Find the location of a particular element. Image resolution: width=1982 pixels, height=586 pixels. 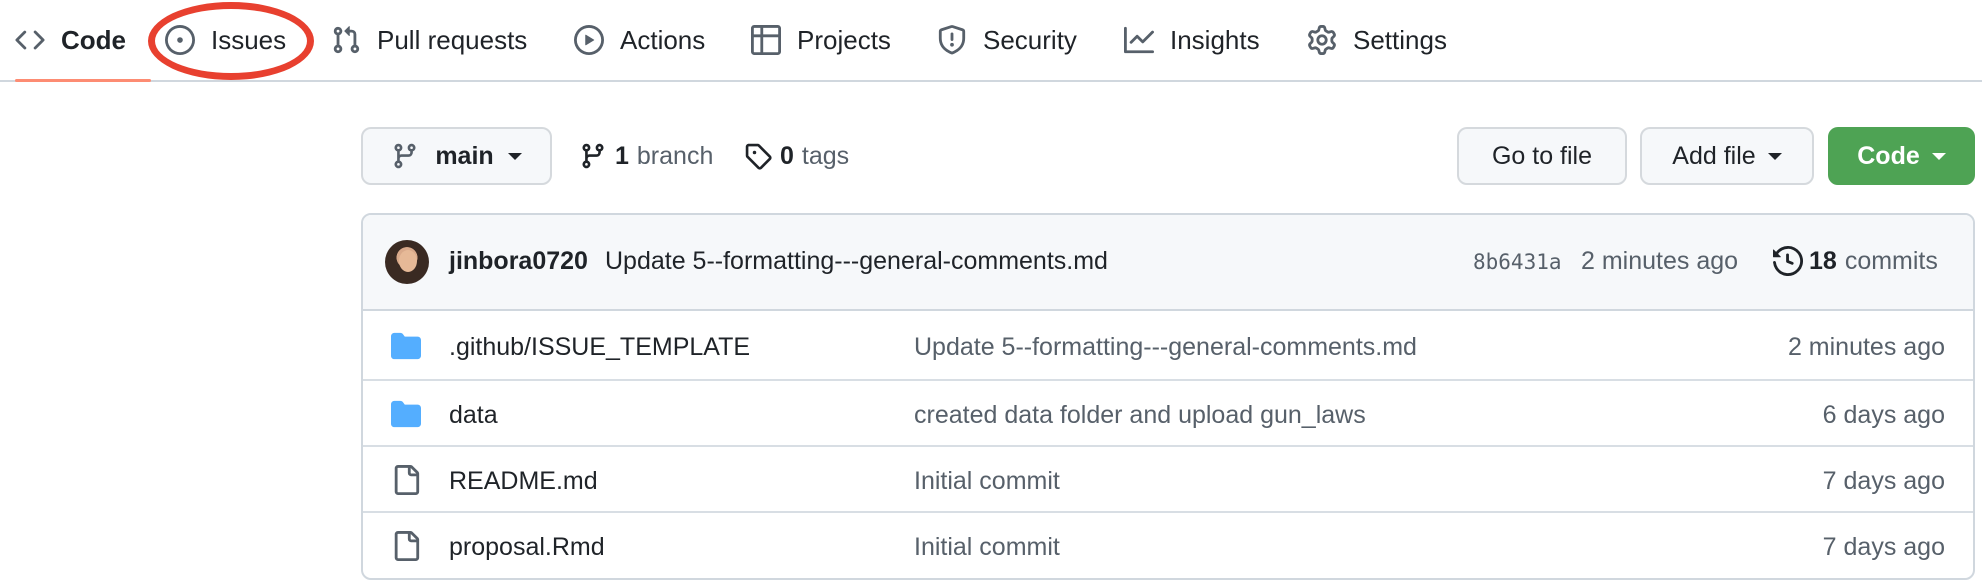

tab-label: Issues is located at coordinates (249, 39).